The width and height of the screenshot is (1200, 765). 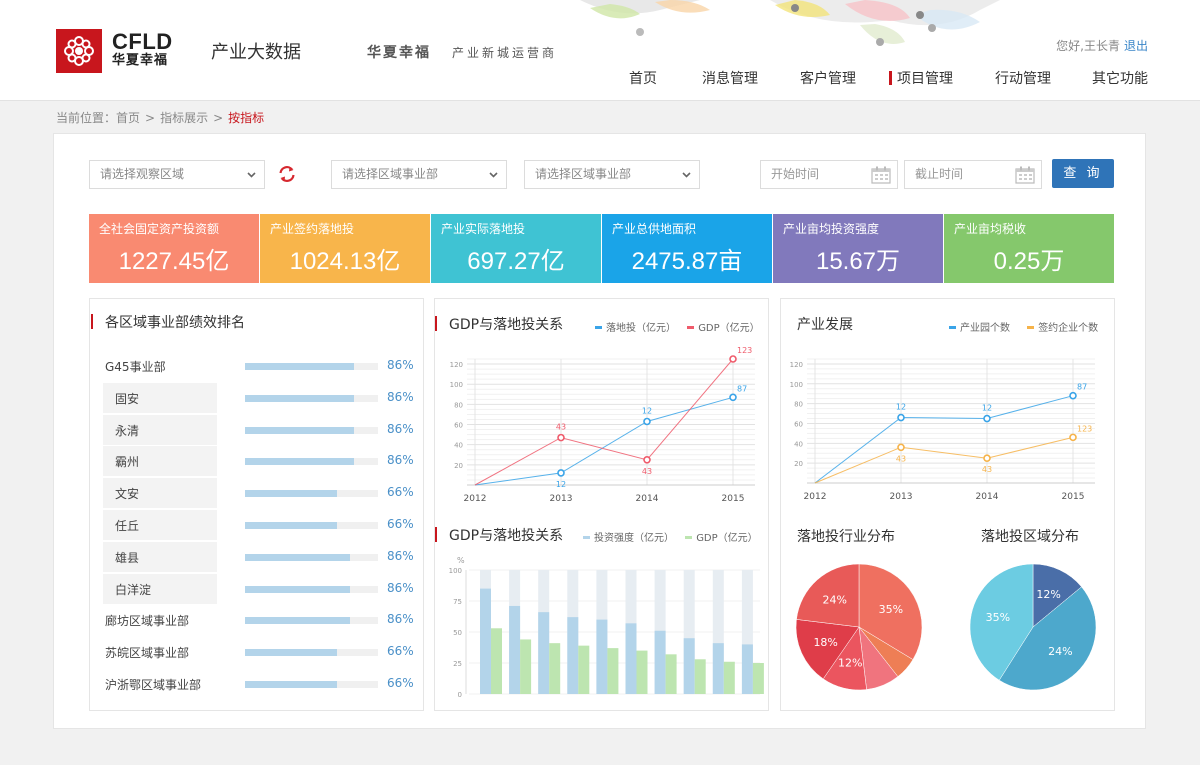 I want to click on pie-label: 12%, so click(x=850, y=662).